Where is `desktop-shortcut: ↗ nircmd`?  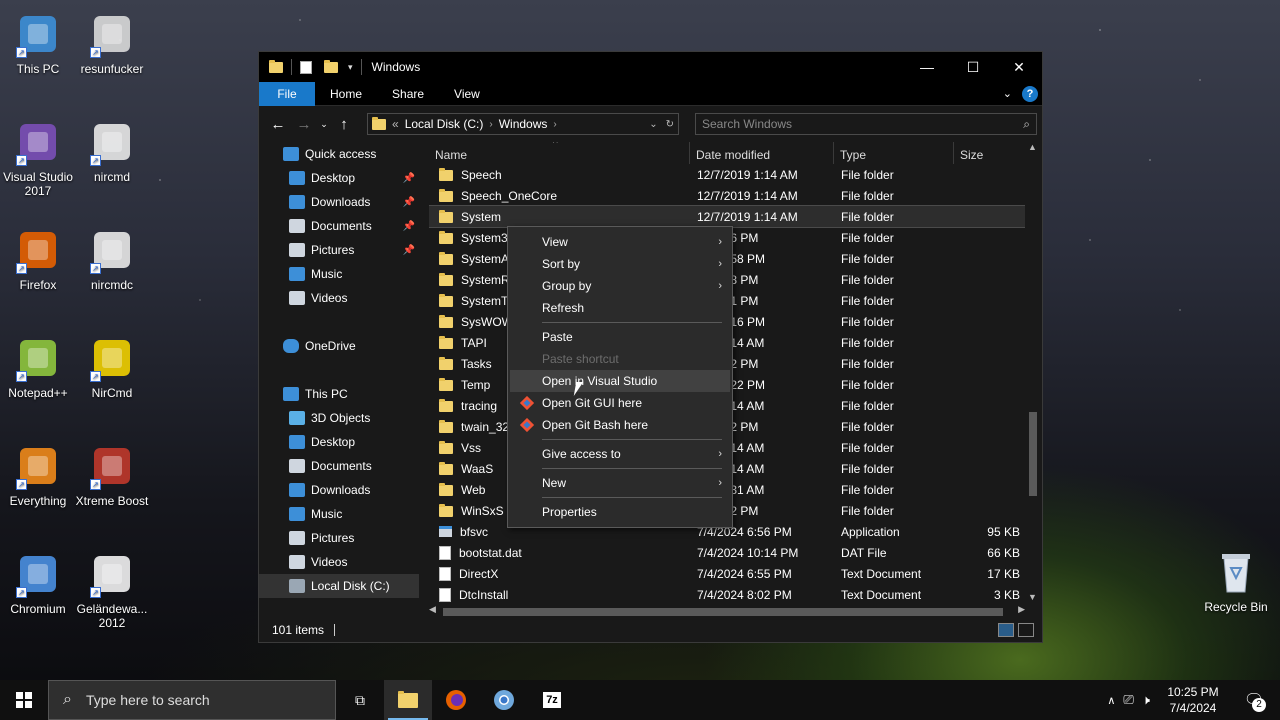
desktop-shortcut: ↗ nircmd is located at coordinates (112, 151).